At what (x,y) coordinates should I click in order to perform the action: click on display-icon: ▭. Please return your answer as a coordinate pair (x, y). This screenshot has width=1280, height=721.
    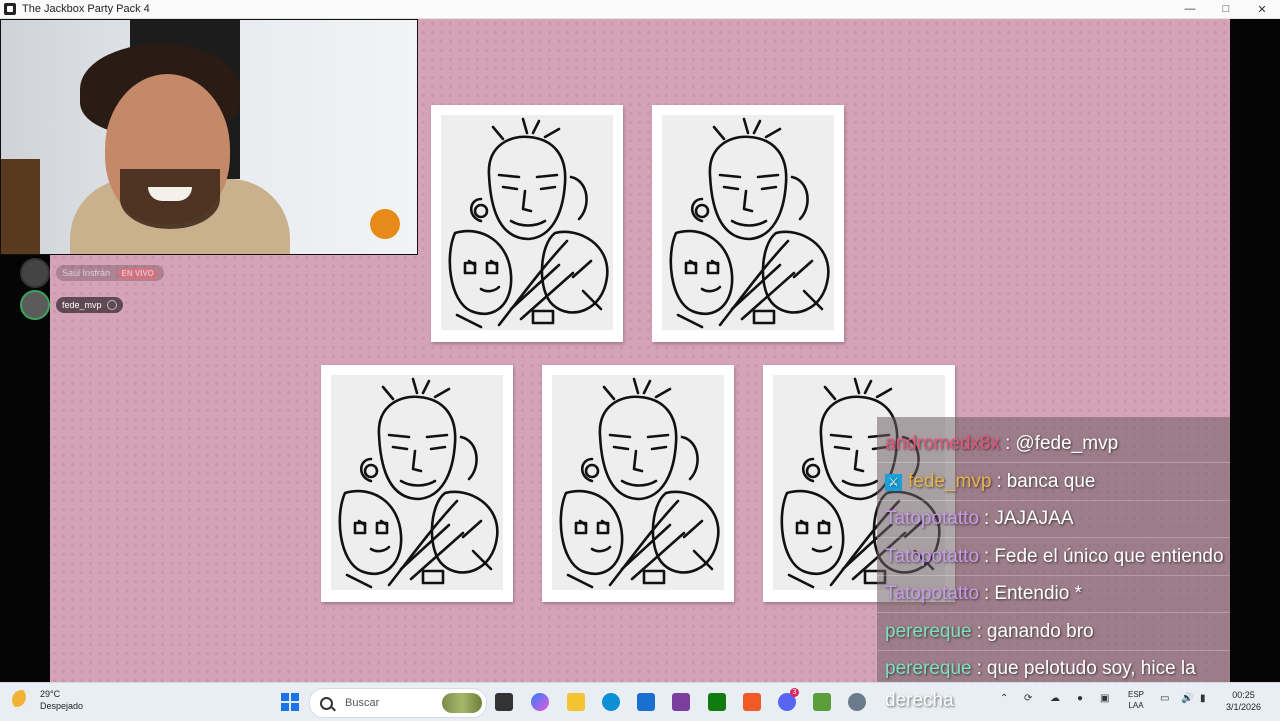
    Looking at the image, I should click on (1164, 698).